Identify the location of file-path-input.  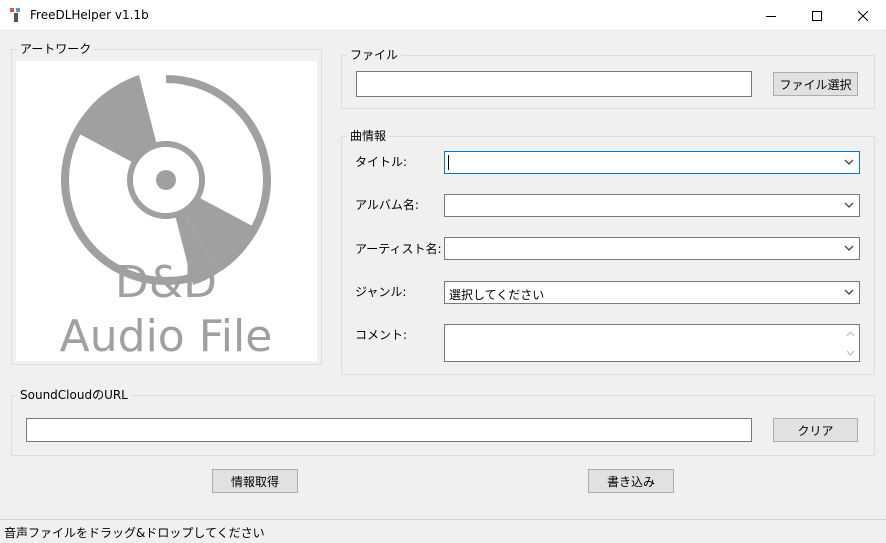
(554, 84).